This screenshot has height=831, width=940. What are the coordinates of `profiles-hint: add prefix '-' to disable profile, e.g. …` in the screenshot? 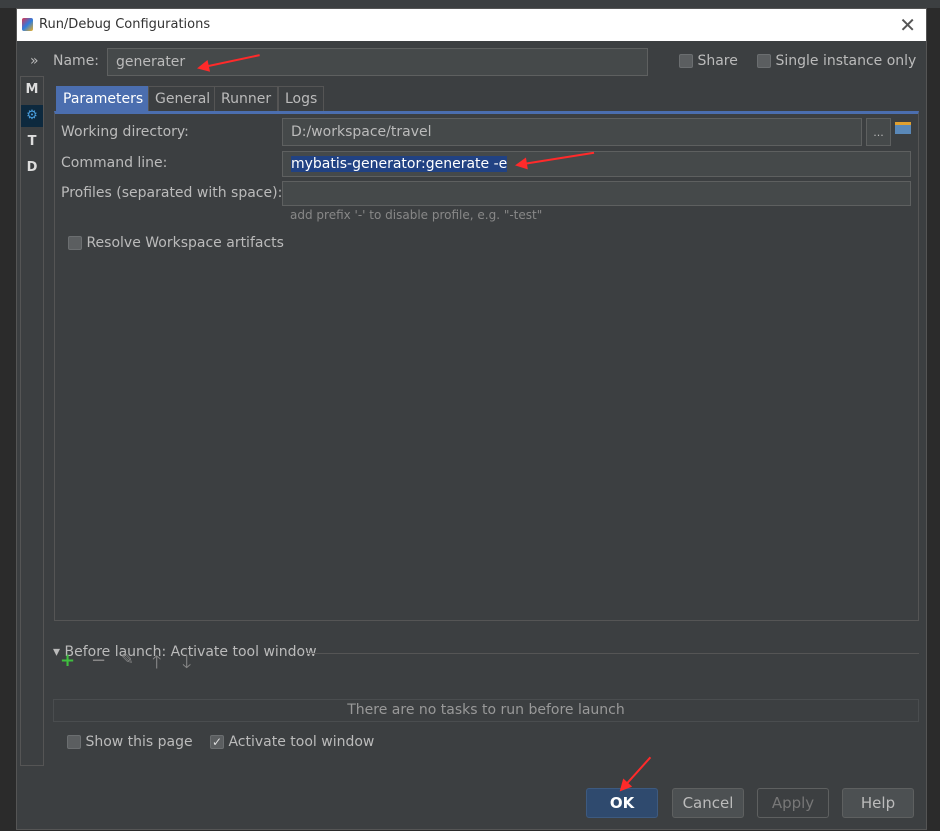 It's located at (416, 215).